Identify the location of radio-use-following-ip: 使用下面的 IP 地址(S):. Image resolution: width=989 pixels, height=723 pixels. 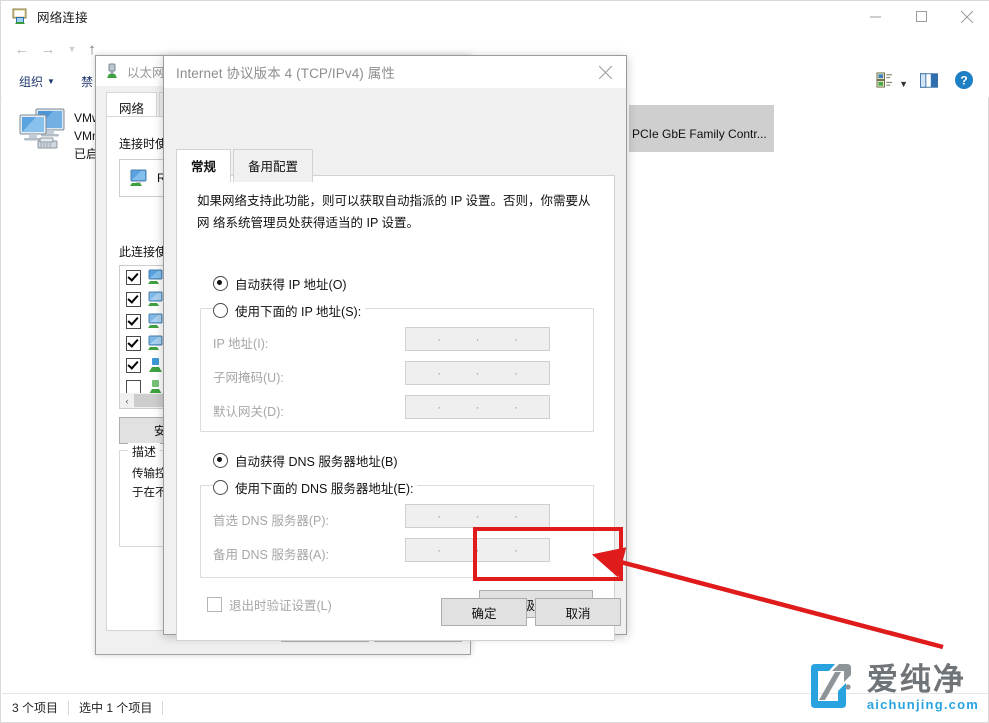
(289, 310).